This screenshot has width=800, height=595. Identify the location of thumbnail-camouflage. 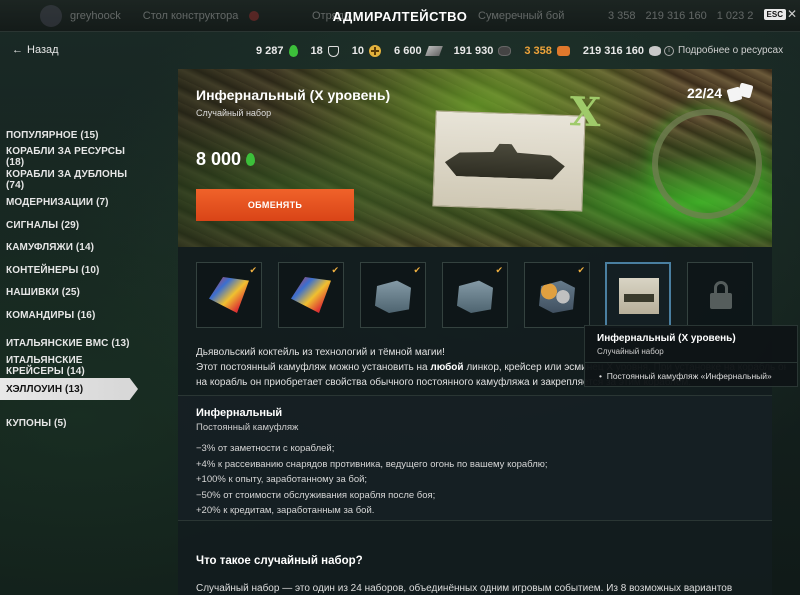
(638, 295).